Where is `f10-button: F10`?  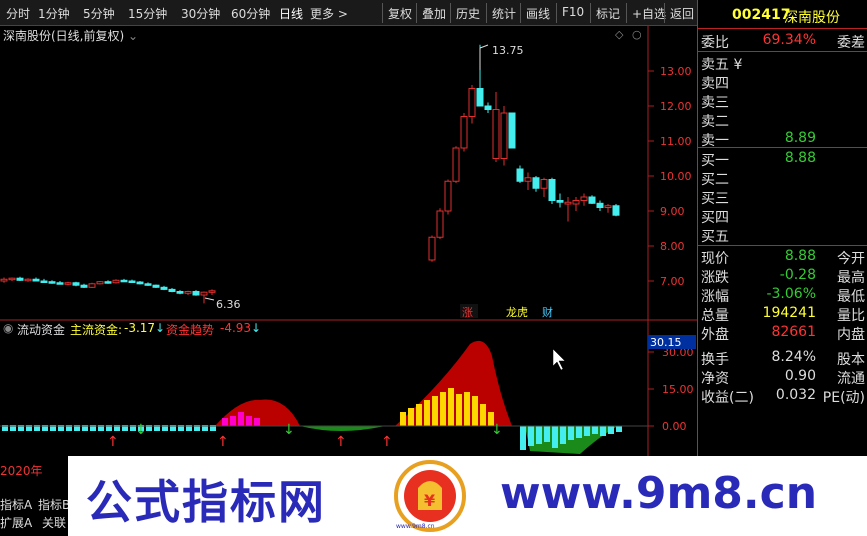
f10-button: F10 is located at coordinates (572, 13).